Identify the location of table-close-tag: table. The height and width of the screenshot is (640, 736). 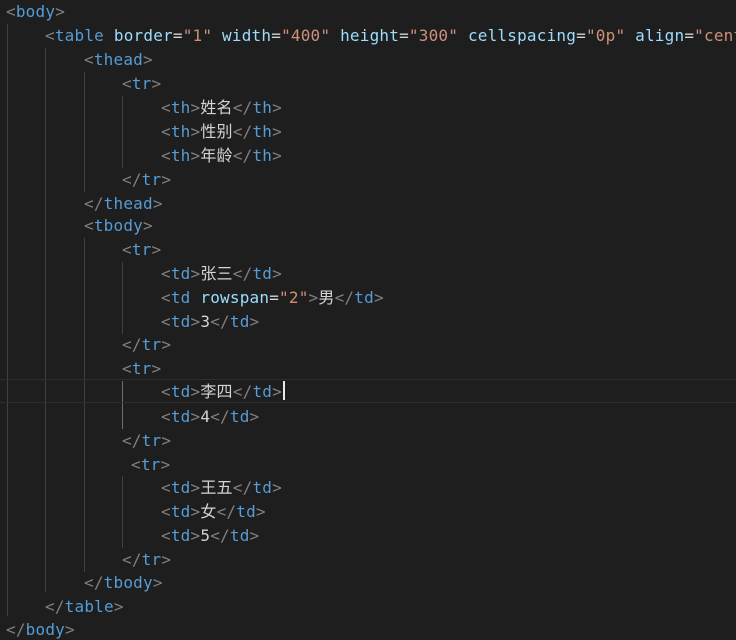
(89, 606).